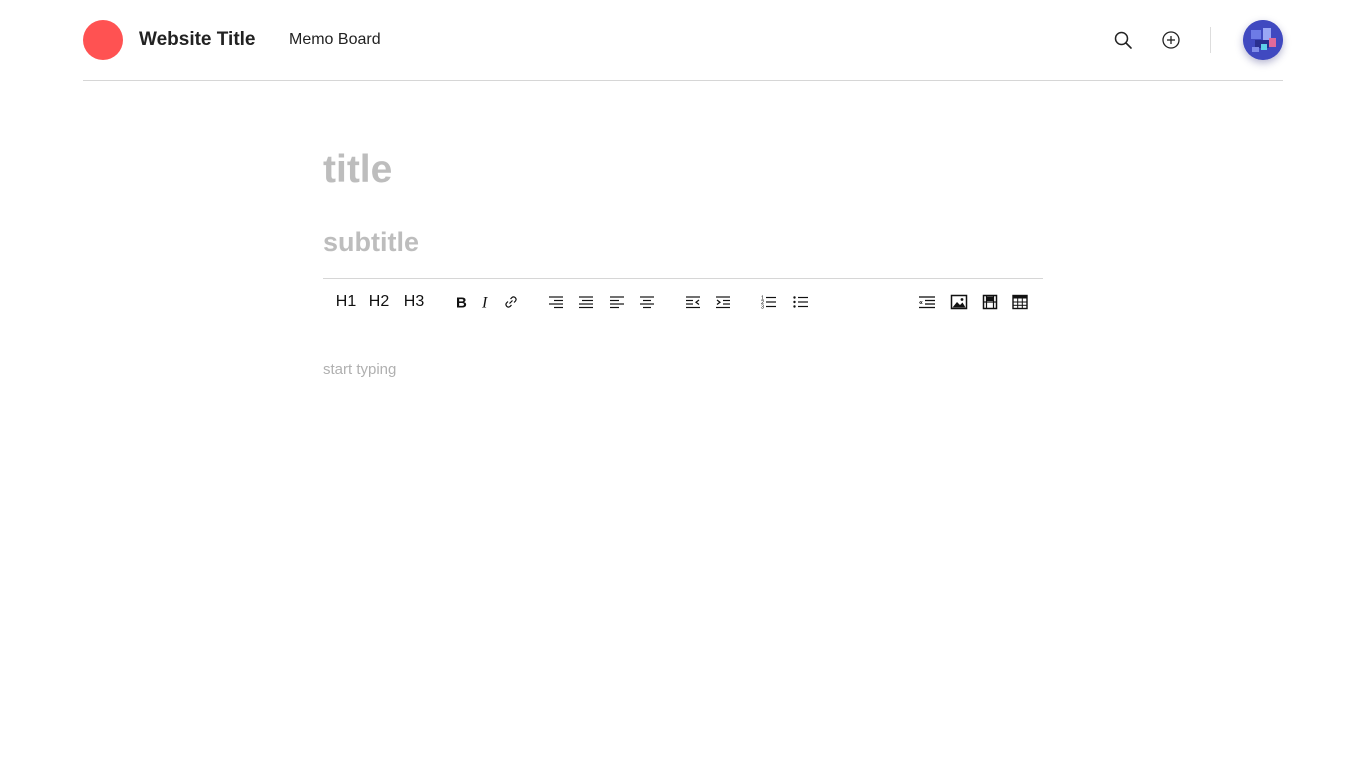 The image size is (1366, 768). What do you see at coordinates (586, 302) in the screenshot?
I see `align-justify-icon` at bounding box center [586, 302].